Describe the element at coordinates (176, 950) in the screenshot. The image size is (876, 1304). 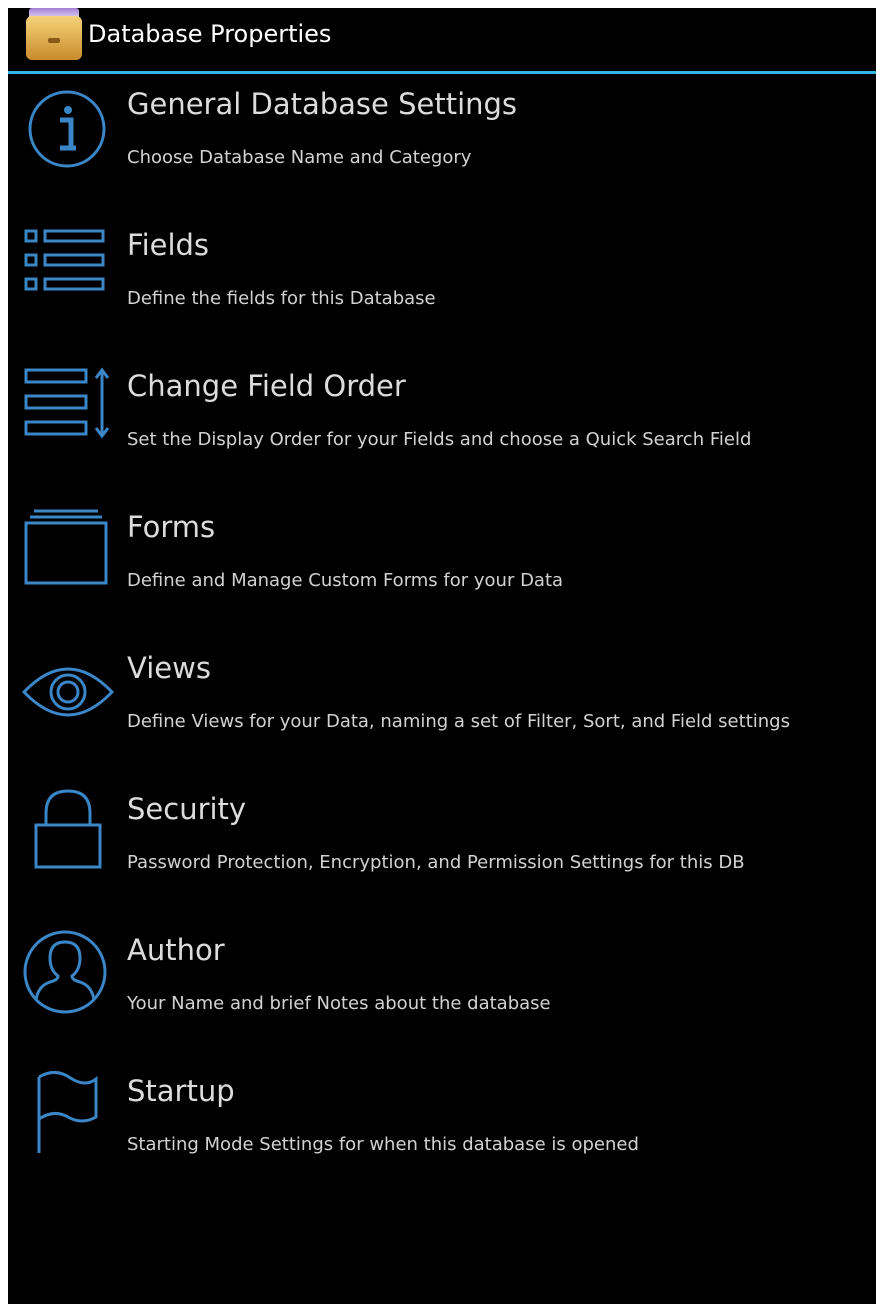
I see `menu-item-title: Author` at that location.